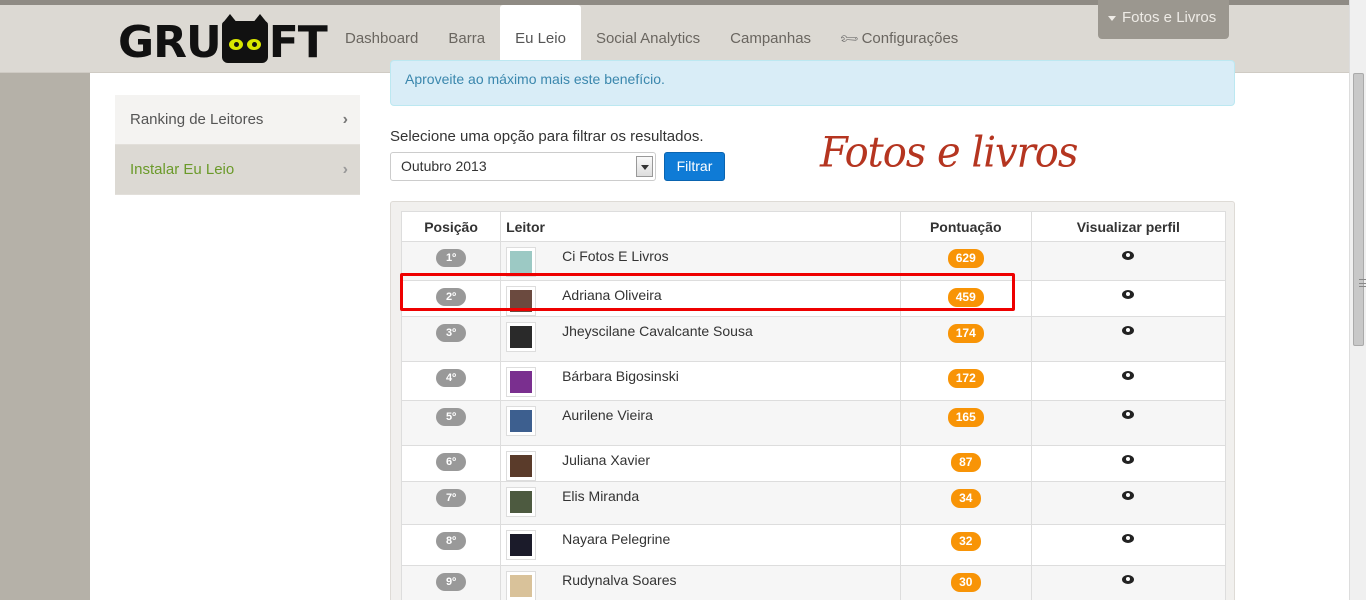 This screenshot has width=1366, height=600. I want to click on points-cell: 32, so click(965, 545).